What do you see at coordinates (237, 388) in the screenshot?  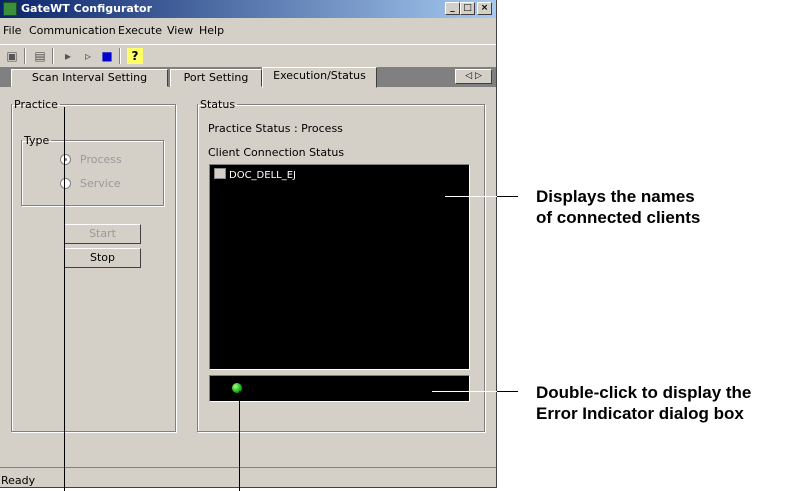 I see `error-indicator-led-icon` at bounding box center [237, 388].